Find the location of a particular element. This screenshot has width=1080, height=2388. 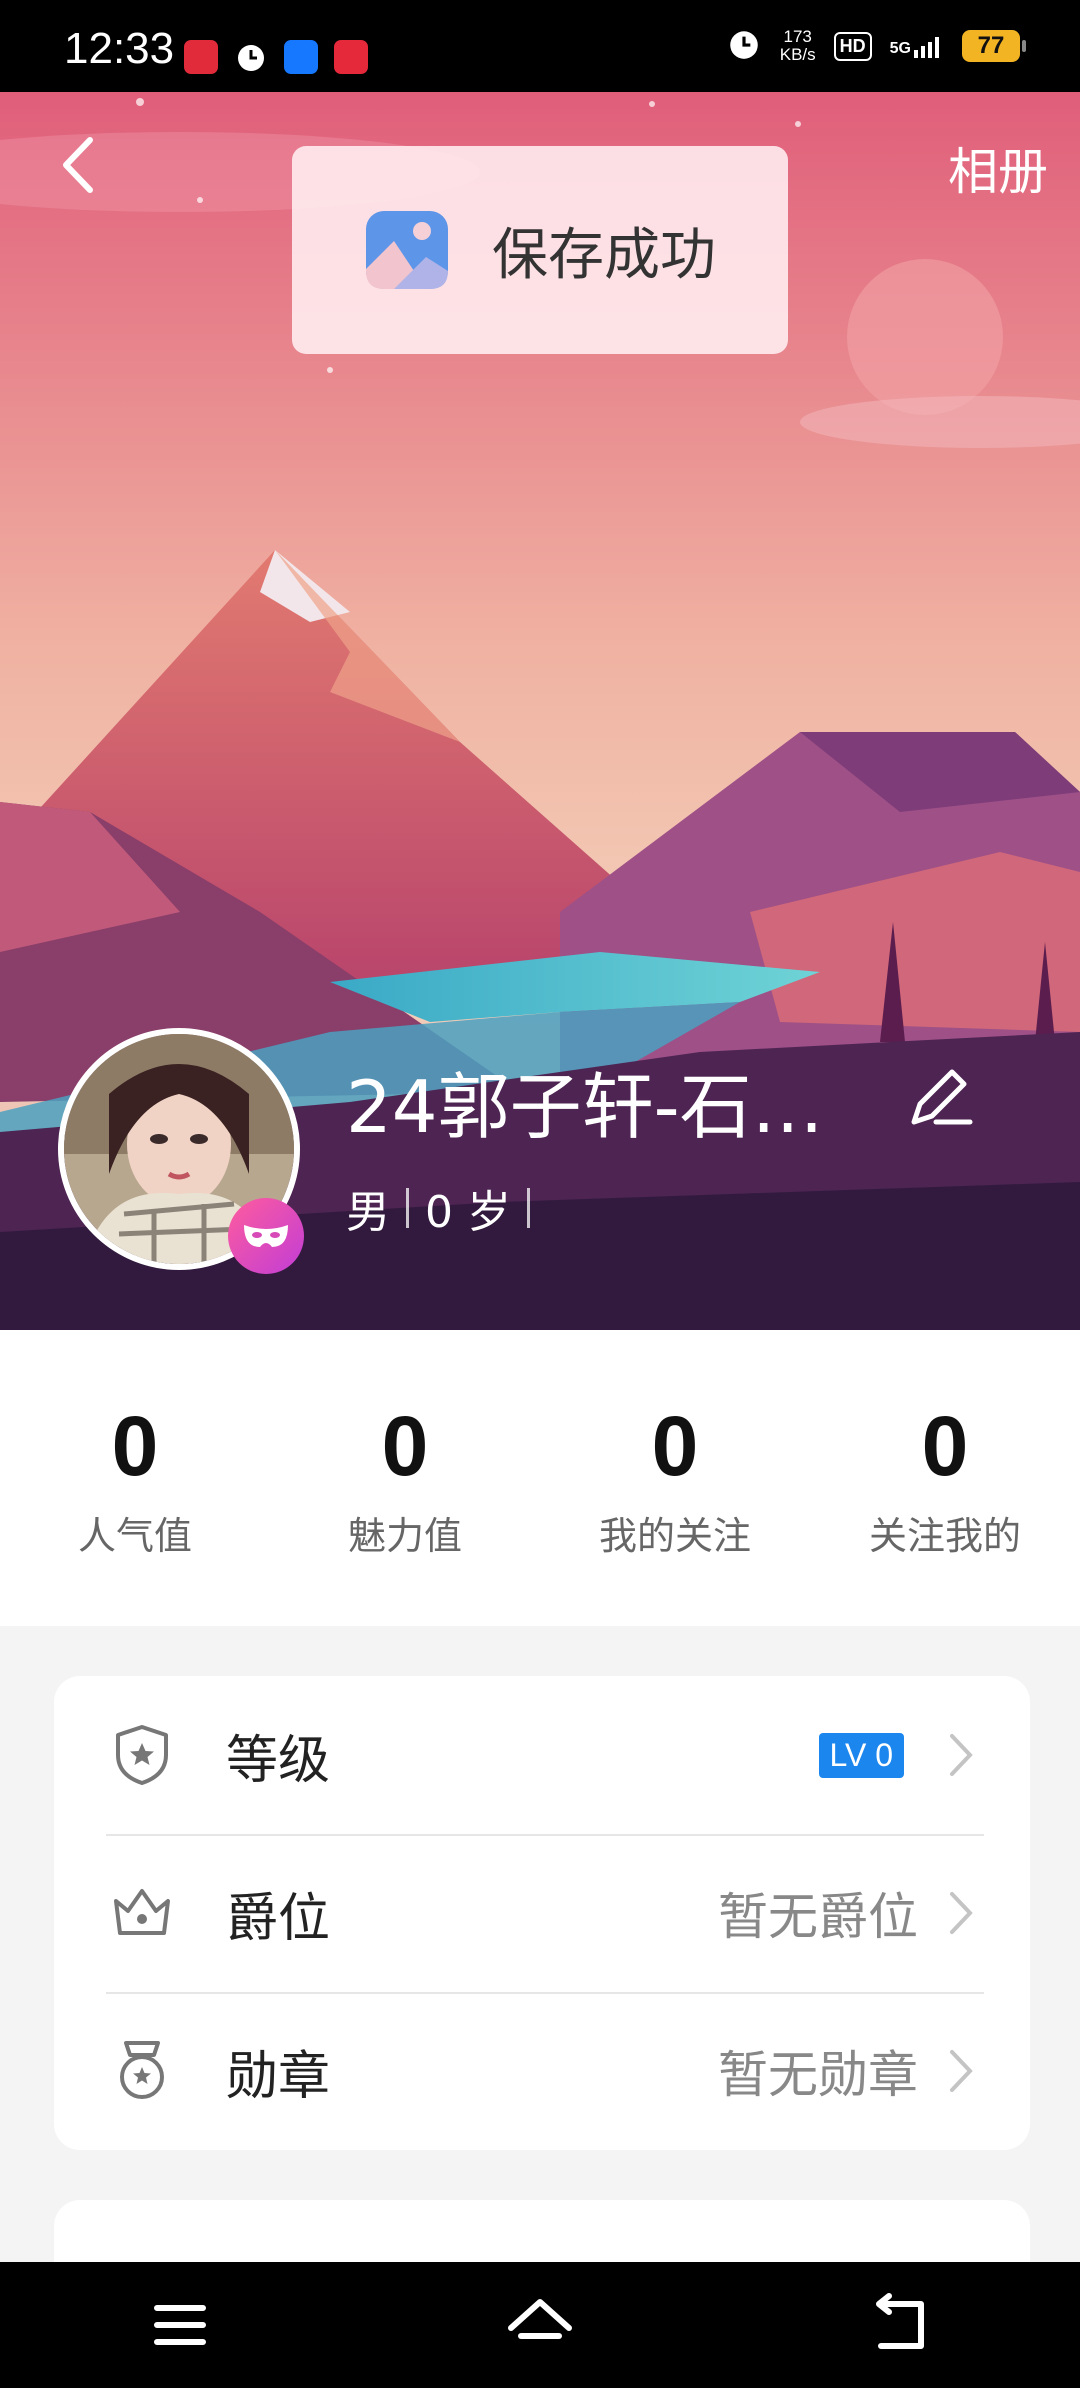

stats-bar: 0 人气值 0 魅力值 0 我的关注 0 关注我的 is located at coordinates (540, 1478).